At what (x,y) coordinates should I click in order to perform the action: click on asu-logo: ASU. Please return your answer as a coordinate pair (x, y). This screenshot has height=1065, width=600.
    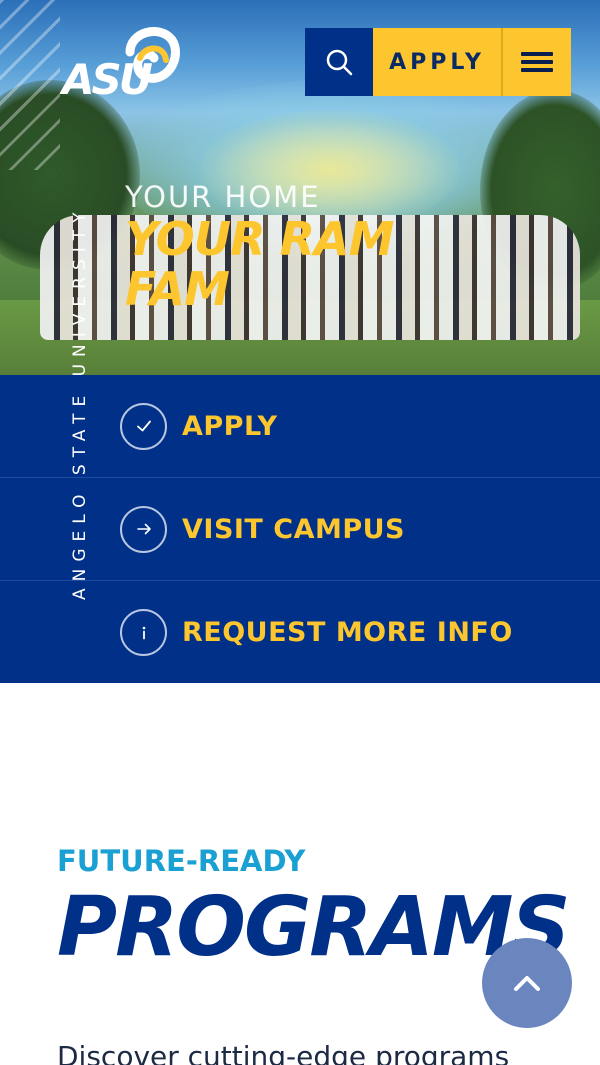
    Looking at the image, I should click on (119, 63).